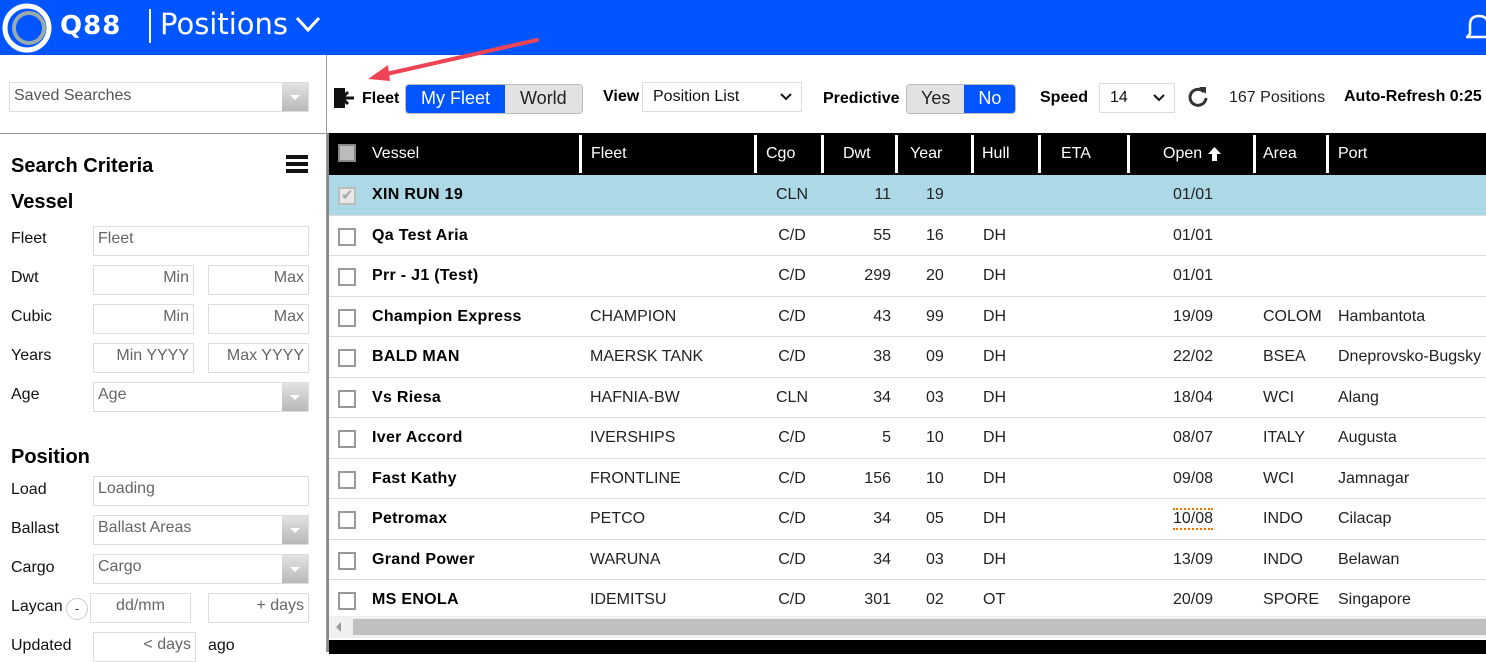 The width and height of the screenshot is (1486, 662). I want to click on cell-vessel: MS ENOLA, so click(415, 600).